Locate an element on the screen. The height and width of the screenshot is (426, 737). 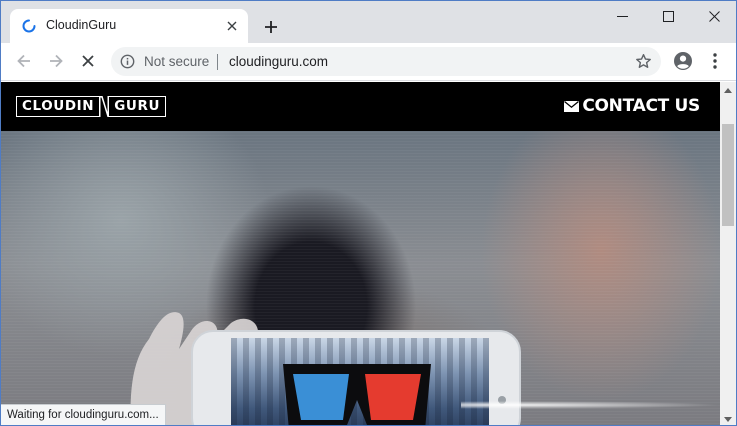
logo-text-right: GURU is located at coordinates (138, 106).